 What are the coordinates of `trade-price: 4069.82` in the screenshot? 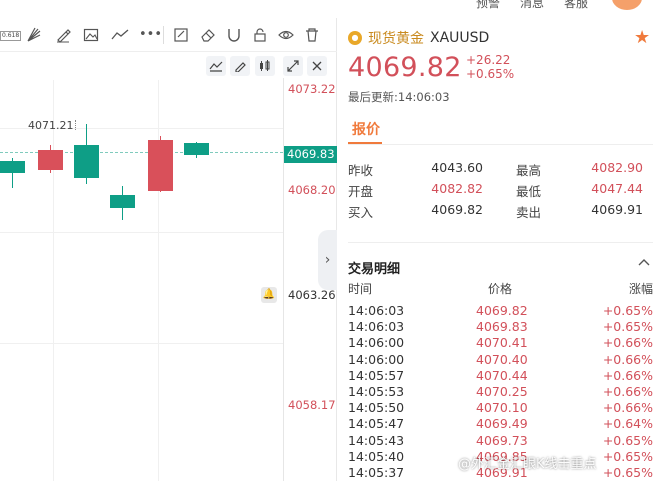 It's located at (502, 310).